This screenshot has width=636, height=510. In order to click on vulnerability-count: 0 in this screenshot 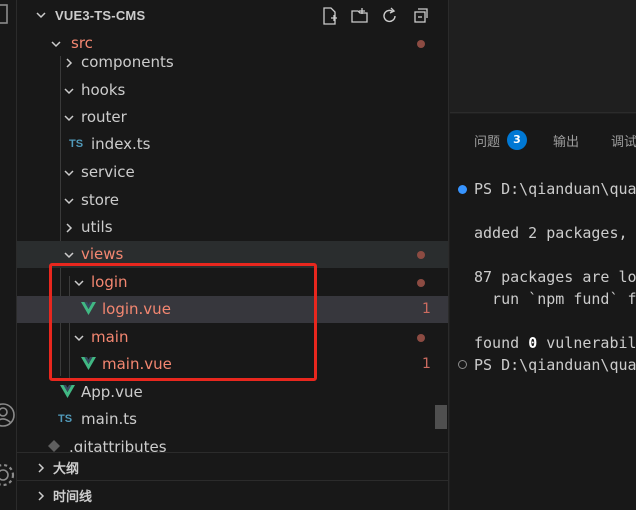, I will do `click(533, 343)`.